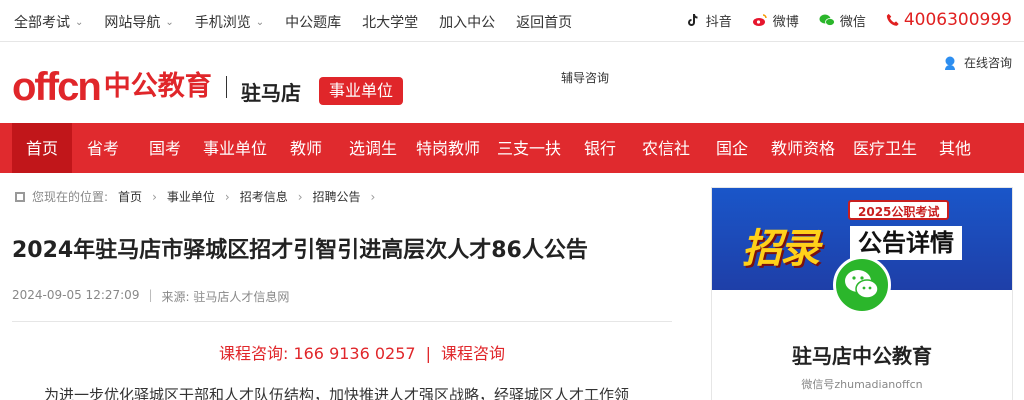 The height and width of the screenshot is (400, 1024). I want to click on nav-medical: 医疗卫生, so click(885, 148).